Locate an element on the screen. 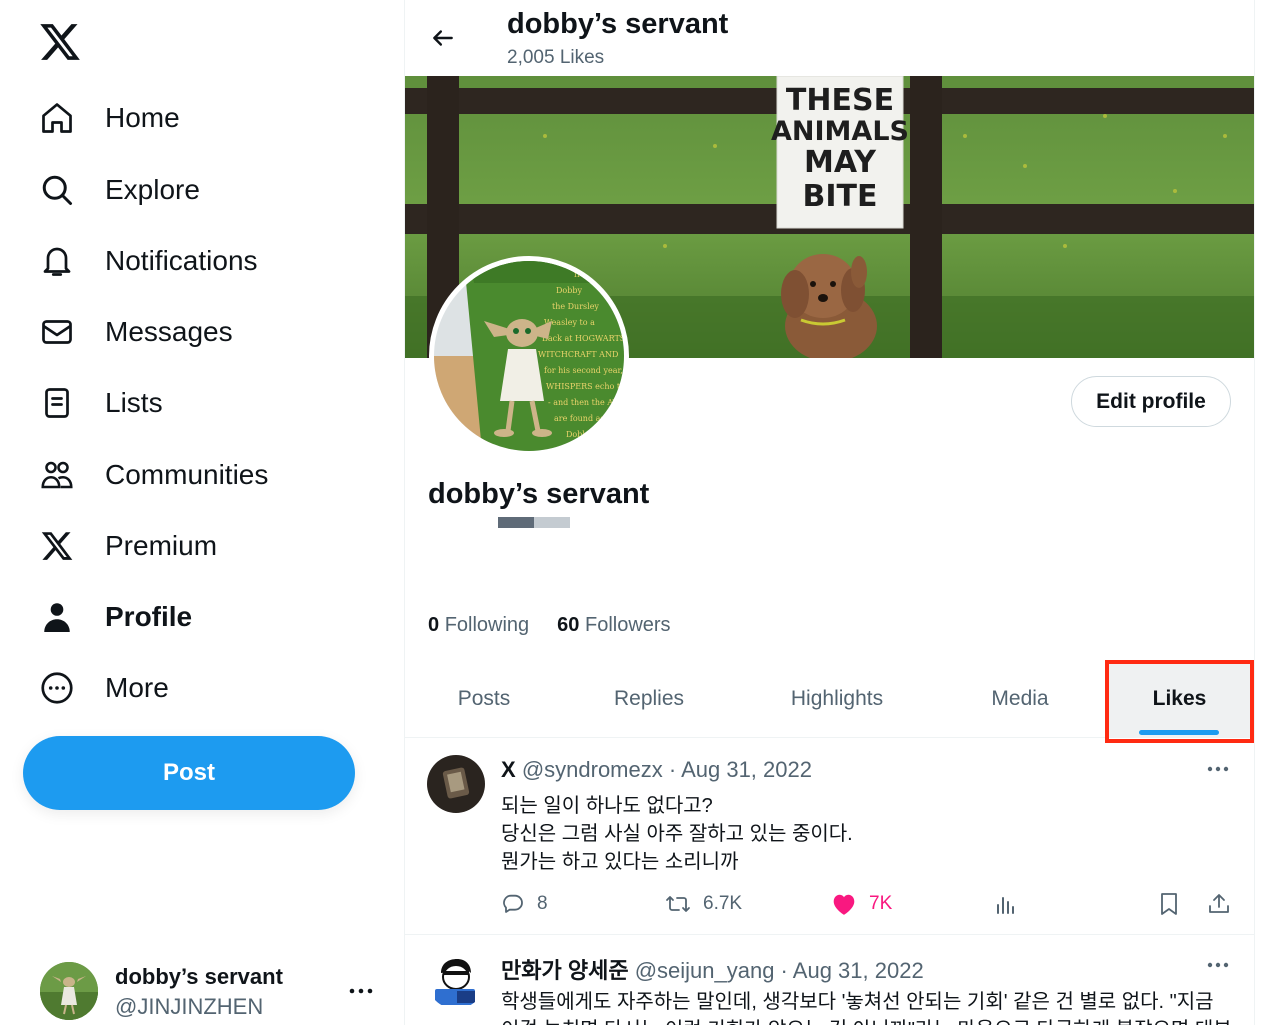 The image size is (1280, 1025). tweet-text-line: 되는 일이 하나도 없다고? is located at coordinates (607, 806).